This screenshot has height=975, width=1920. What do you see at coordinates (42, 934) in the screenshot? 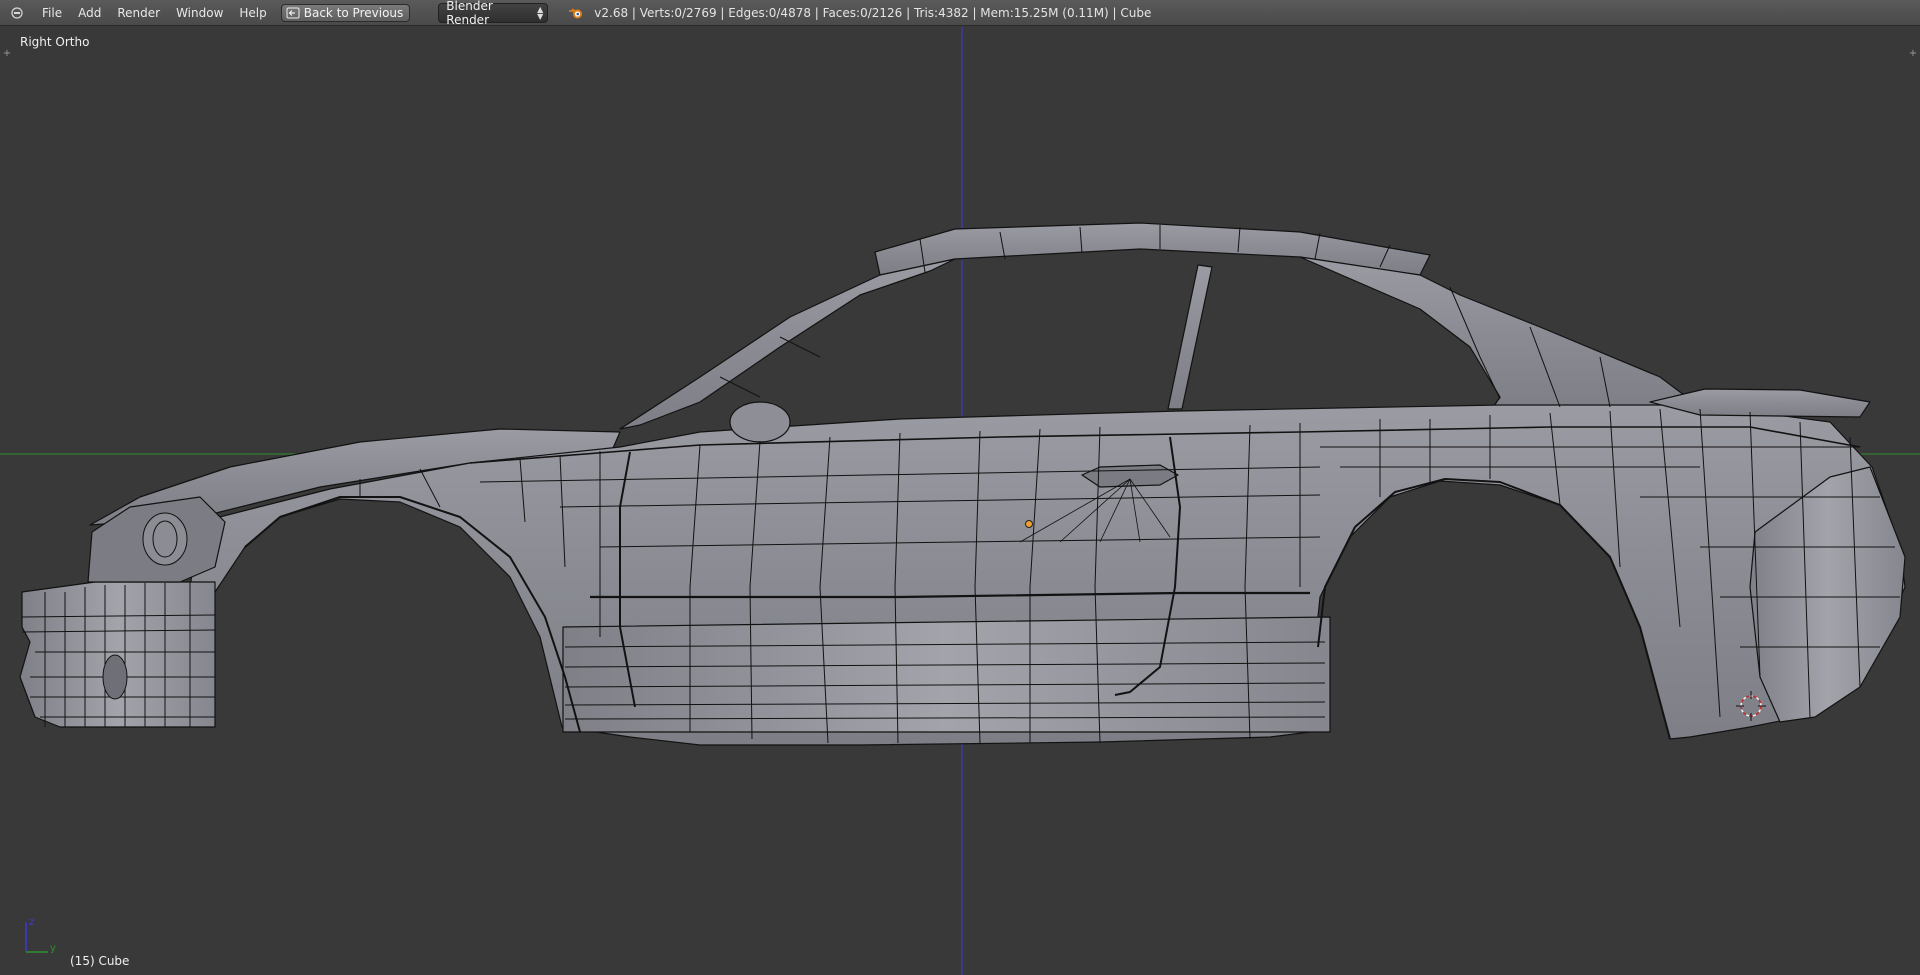
I see `axis-gizmo: z y` at bounding box center [42, 934].